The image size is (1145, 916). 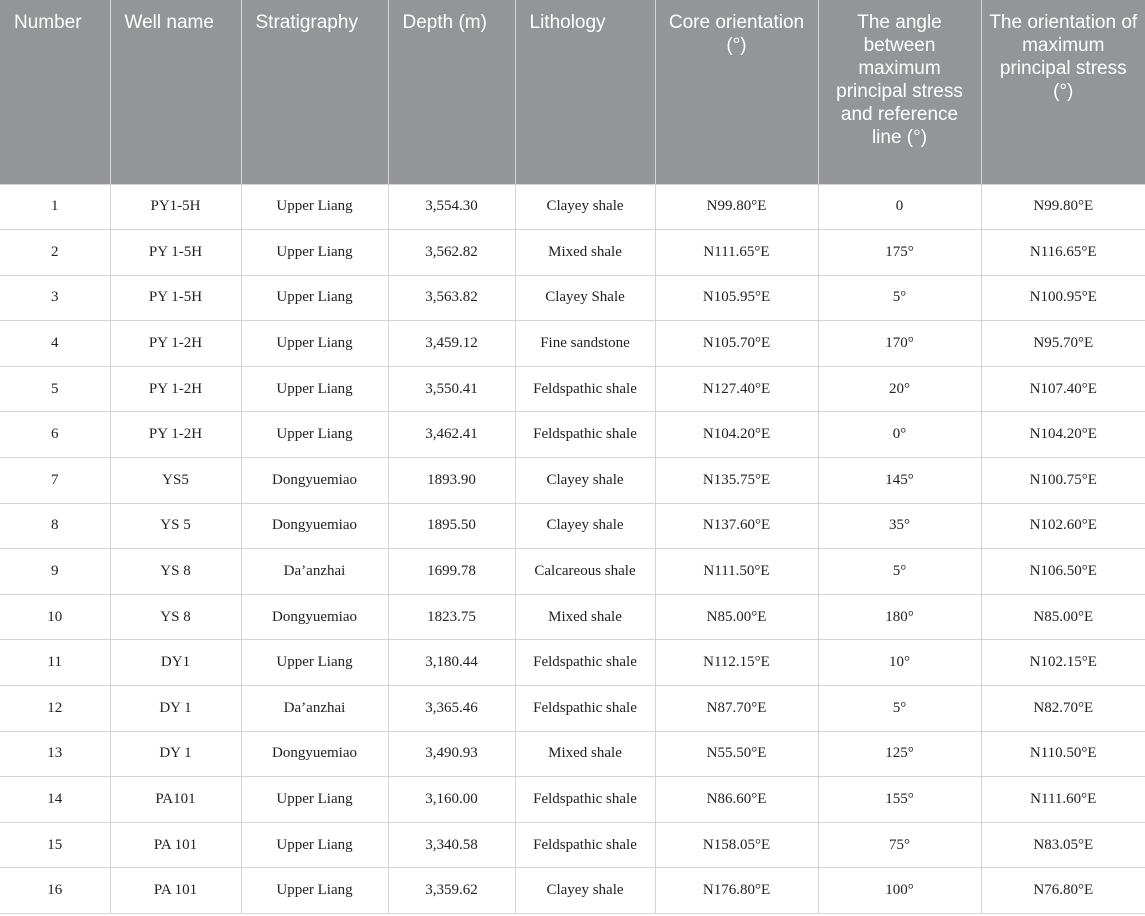 I want to click on cell-core-orientation: N105.70°E, so click(x=736, y=343).